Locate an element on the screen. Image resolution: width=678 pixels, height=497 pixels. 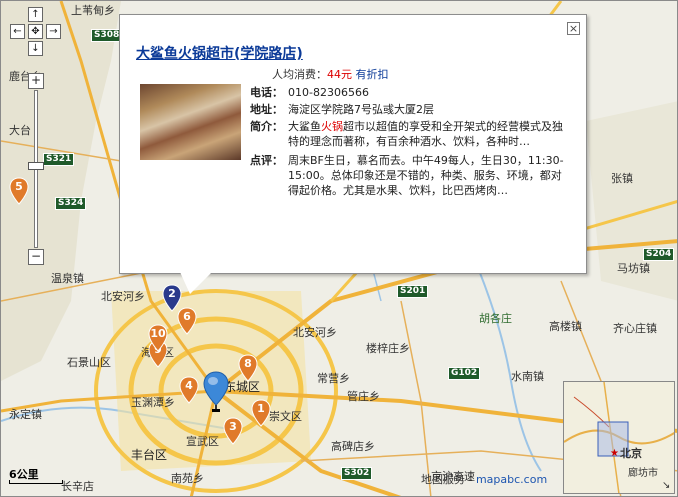
marker-number: 4 is located at coordinates (189, 385).